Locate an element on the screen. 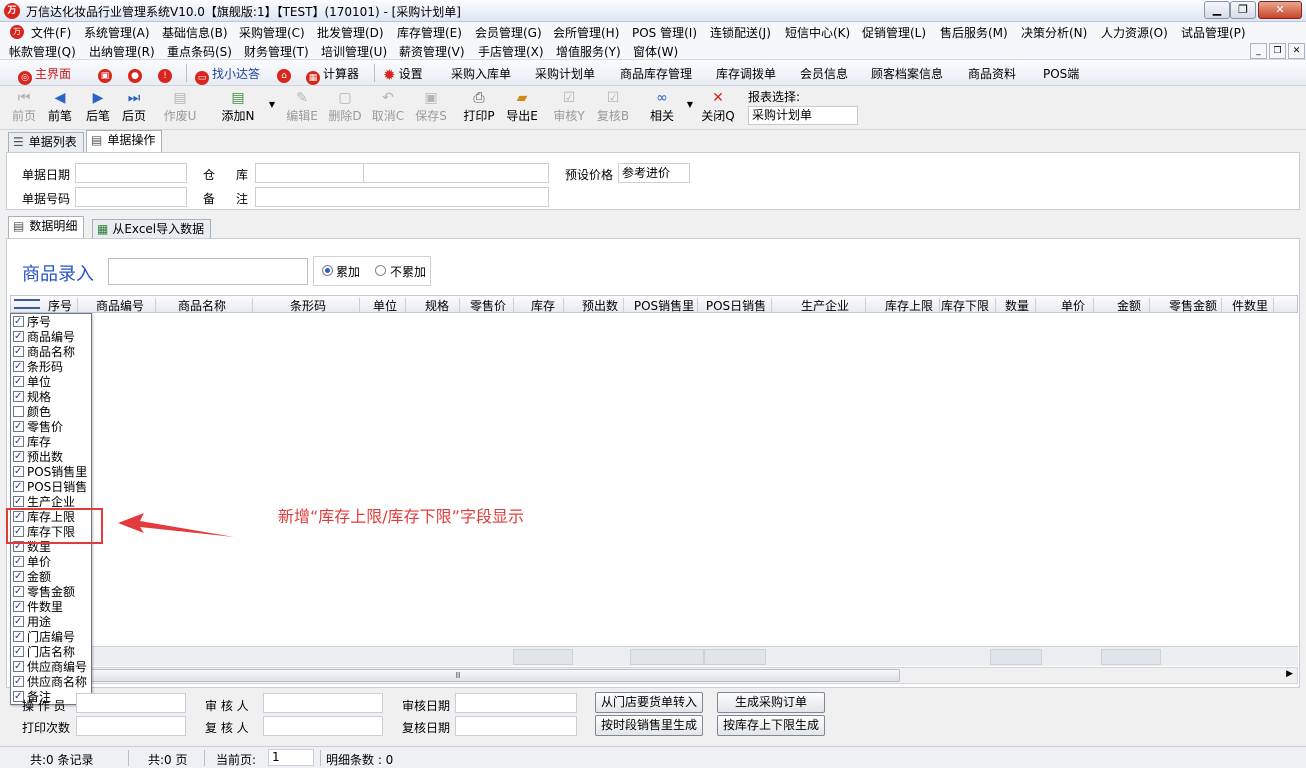 The width and height of the screenshot is (1306, 768). alert-button: ! is located at coordinates (166, 74).